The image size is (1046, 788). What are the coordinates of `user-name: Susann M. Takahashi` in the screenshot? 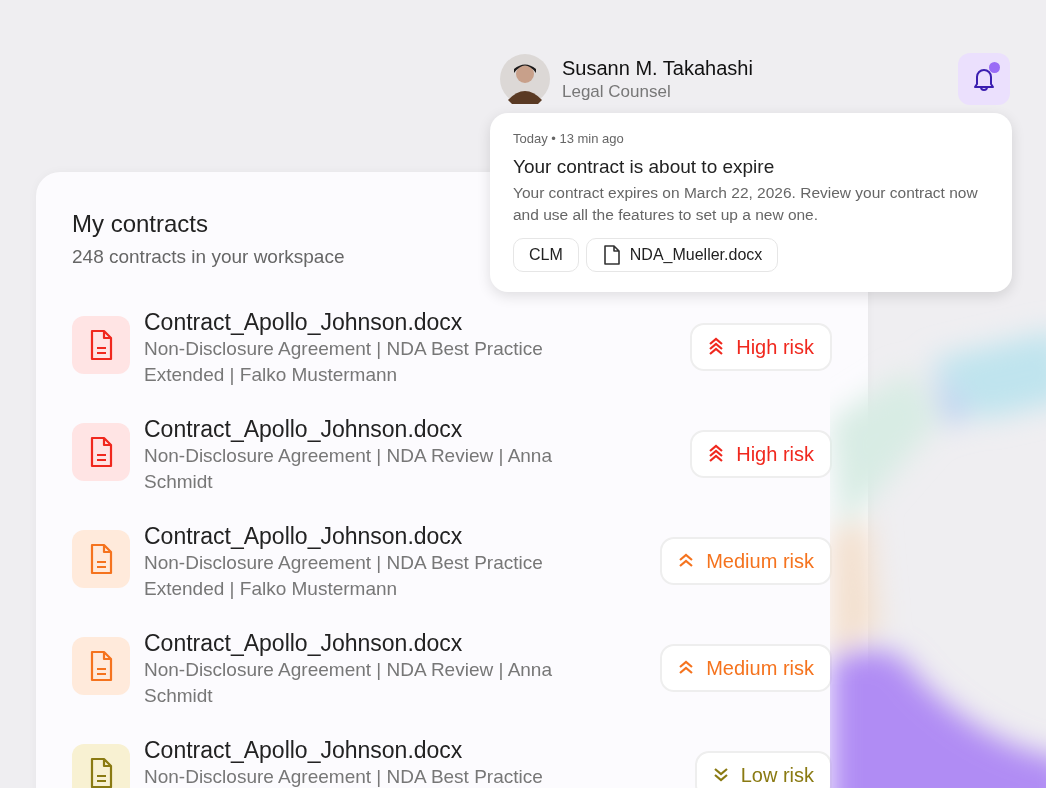 It's located at (657, 68).